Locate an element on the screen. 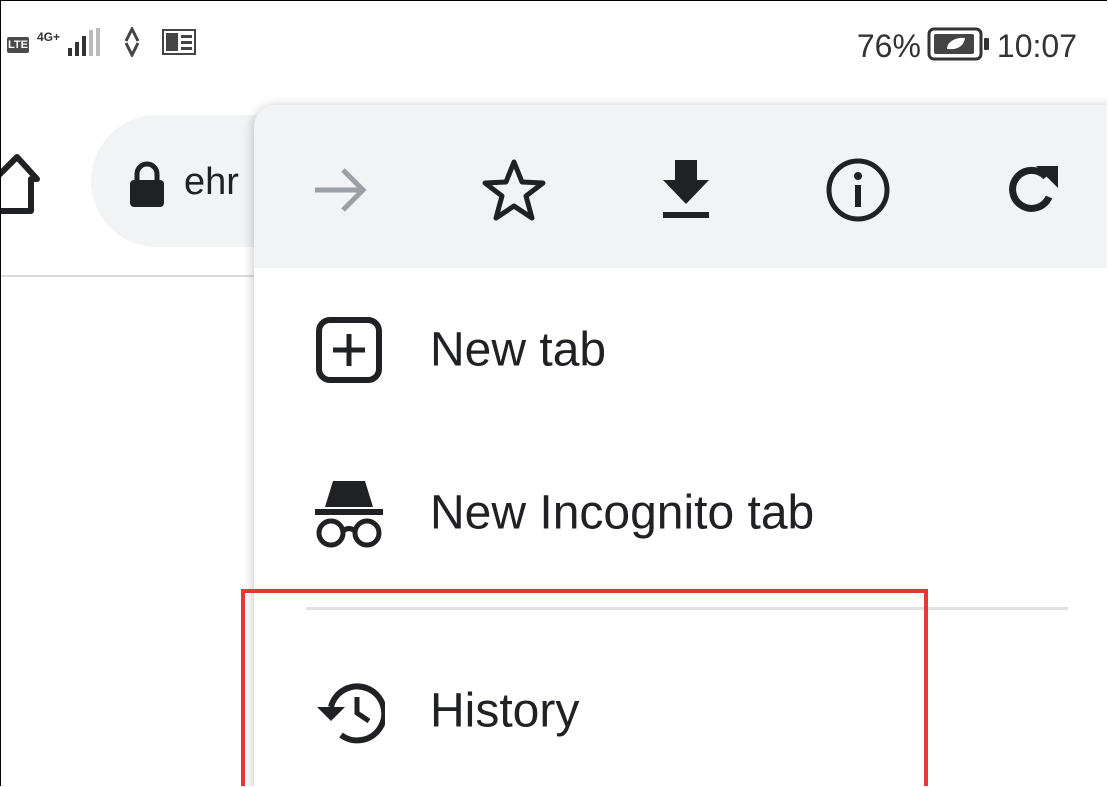 The image size is (1108, 787). status-right-group: 76% 10:07 is located at coordinates (967, 46).